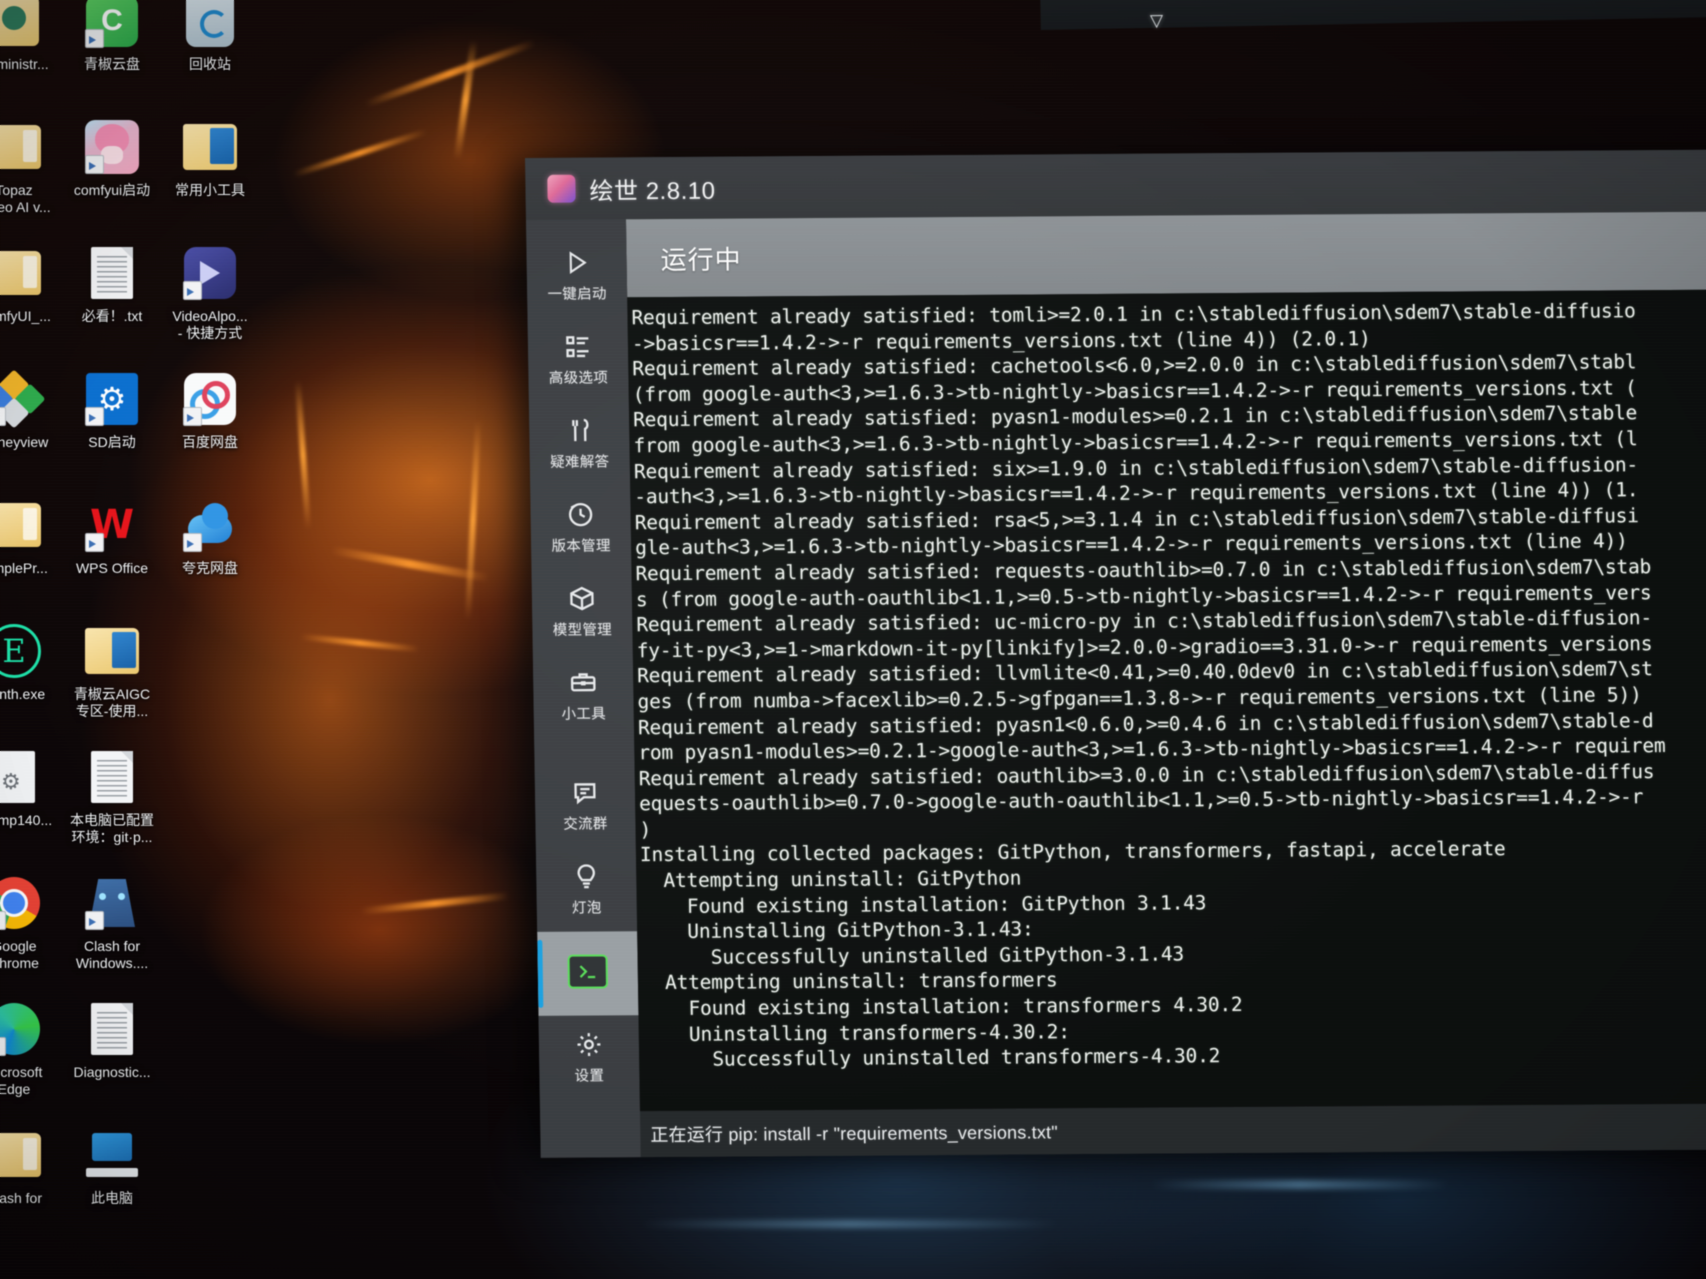  What do you see at coordinates (582, 598) in the screenshot?
I see `box-package-icon` at bounding box center [582, 598].